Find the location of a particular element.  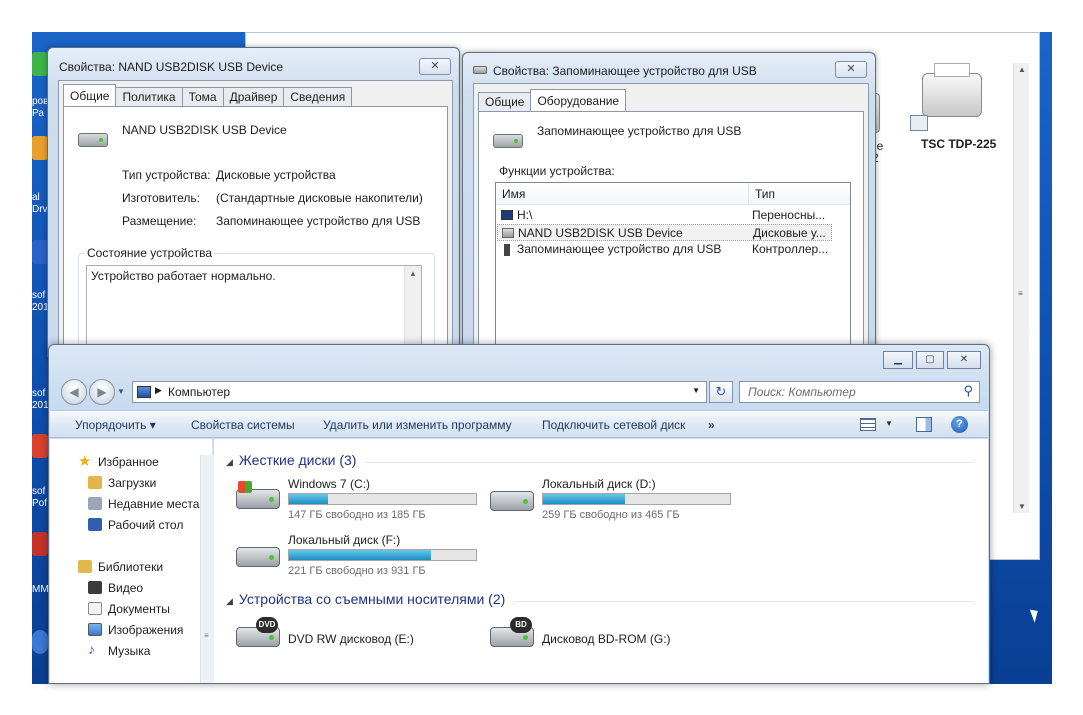

desktop-icon is located at coordinates (95, 524).